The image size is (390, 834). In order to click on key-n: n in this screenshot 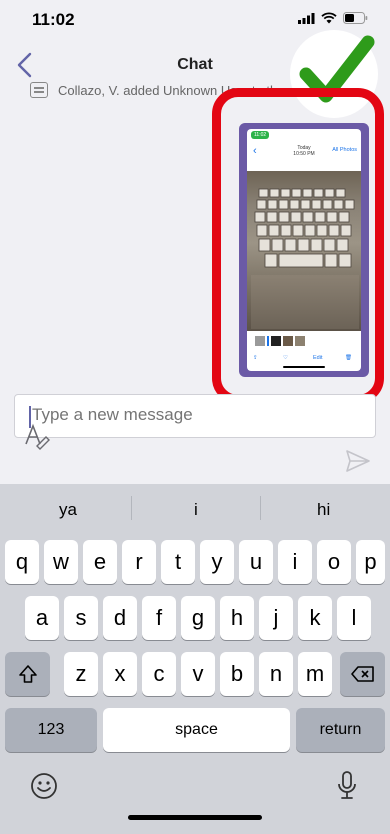, I will do `click(276, 674)`.